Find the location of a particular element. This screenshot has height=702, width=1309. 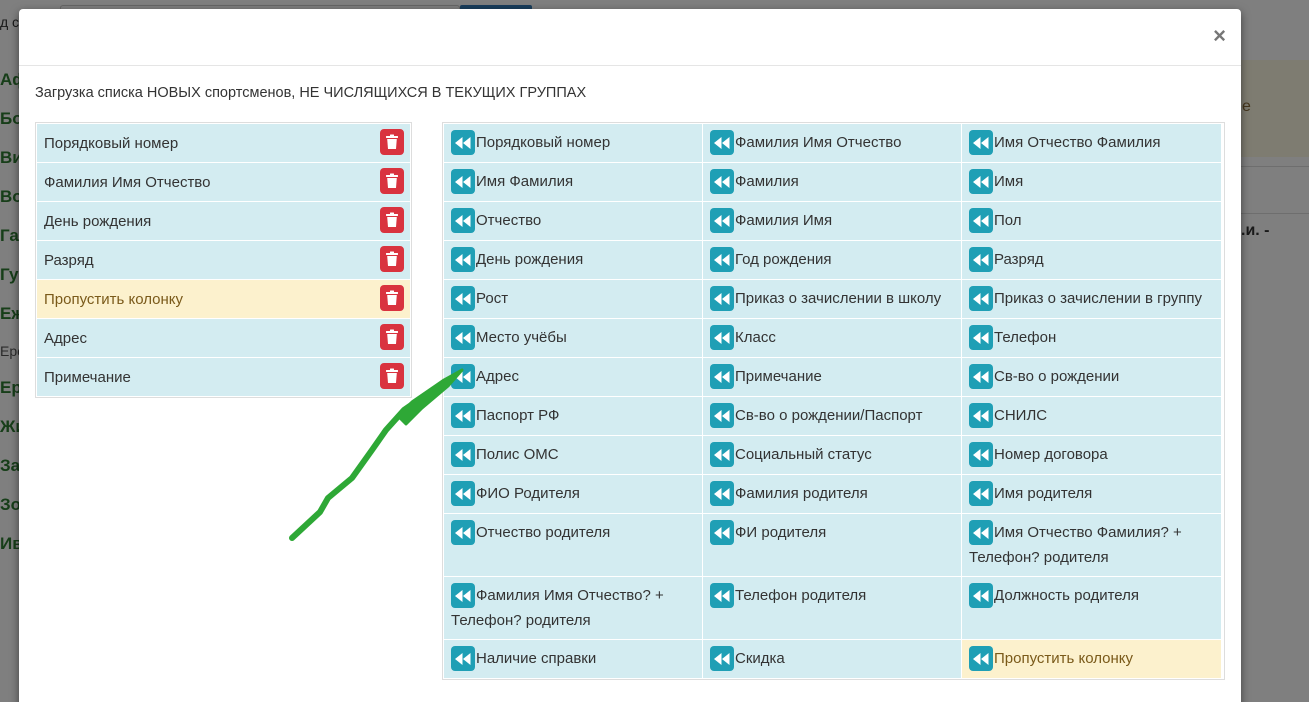

available-field-item: Пол is located at coordinates (1091, 221).